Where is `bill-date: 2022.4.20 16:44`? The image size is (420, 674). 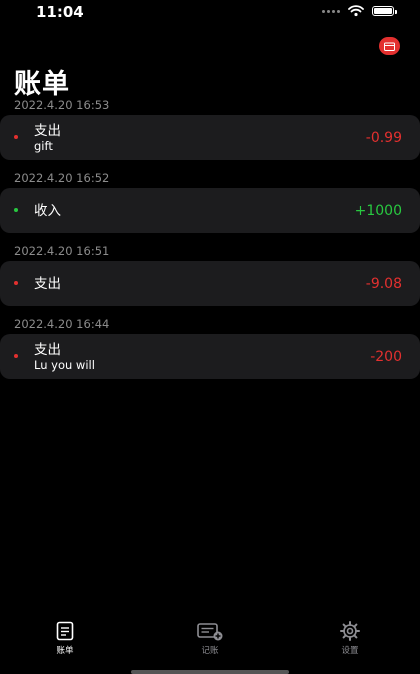 bill-date: 2022.4.20 16:44 is located at coordinates (62, 324).